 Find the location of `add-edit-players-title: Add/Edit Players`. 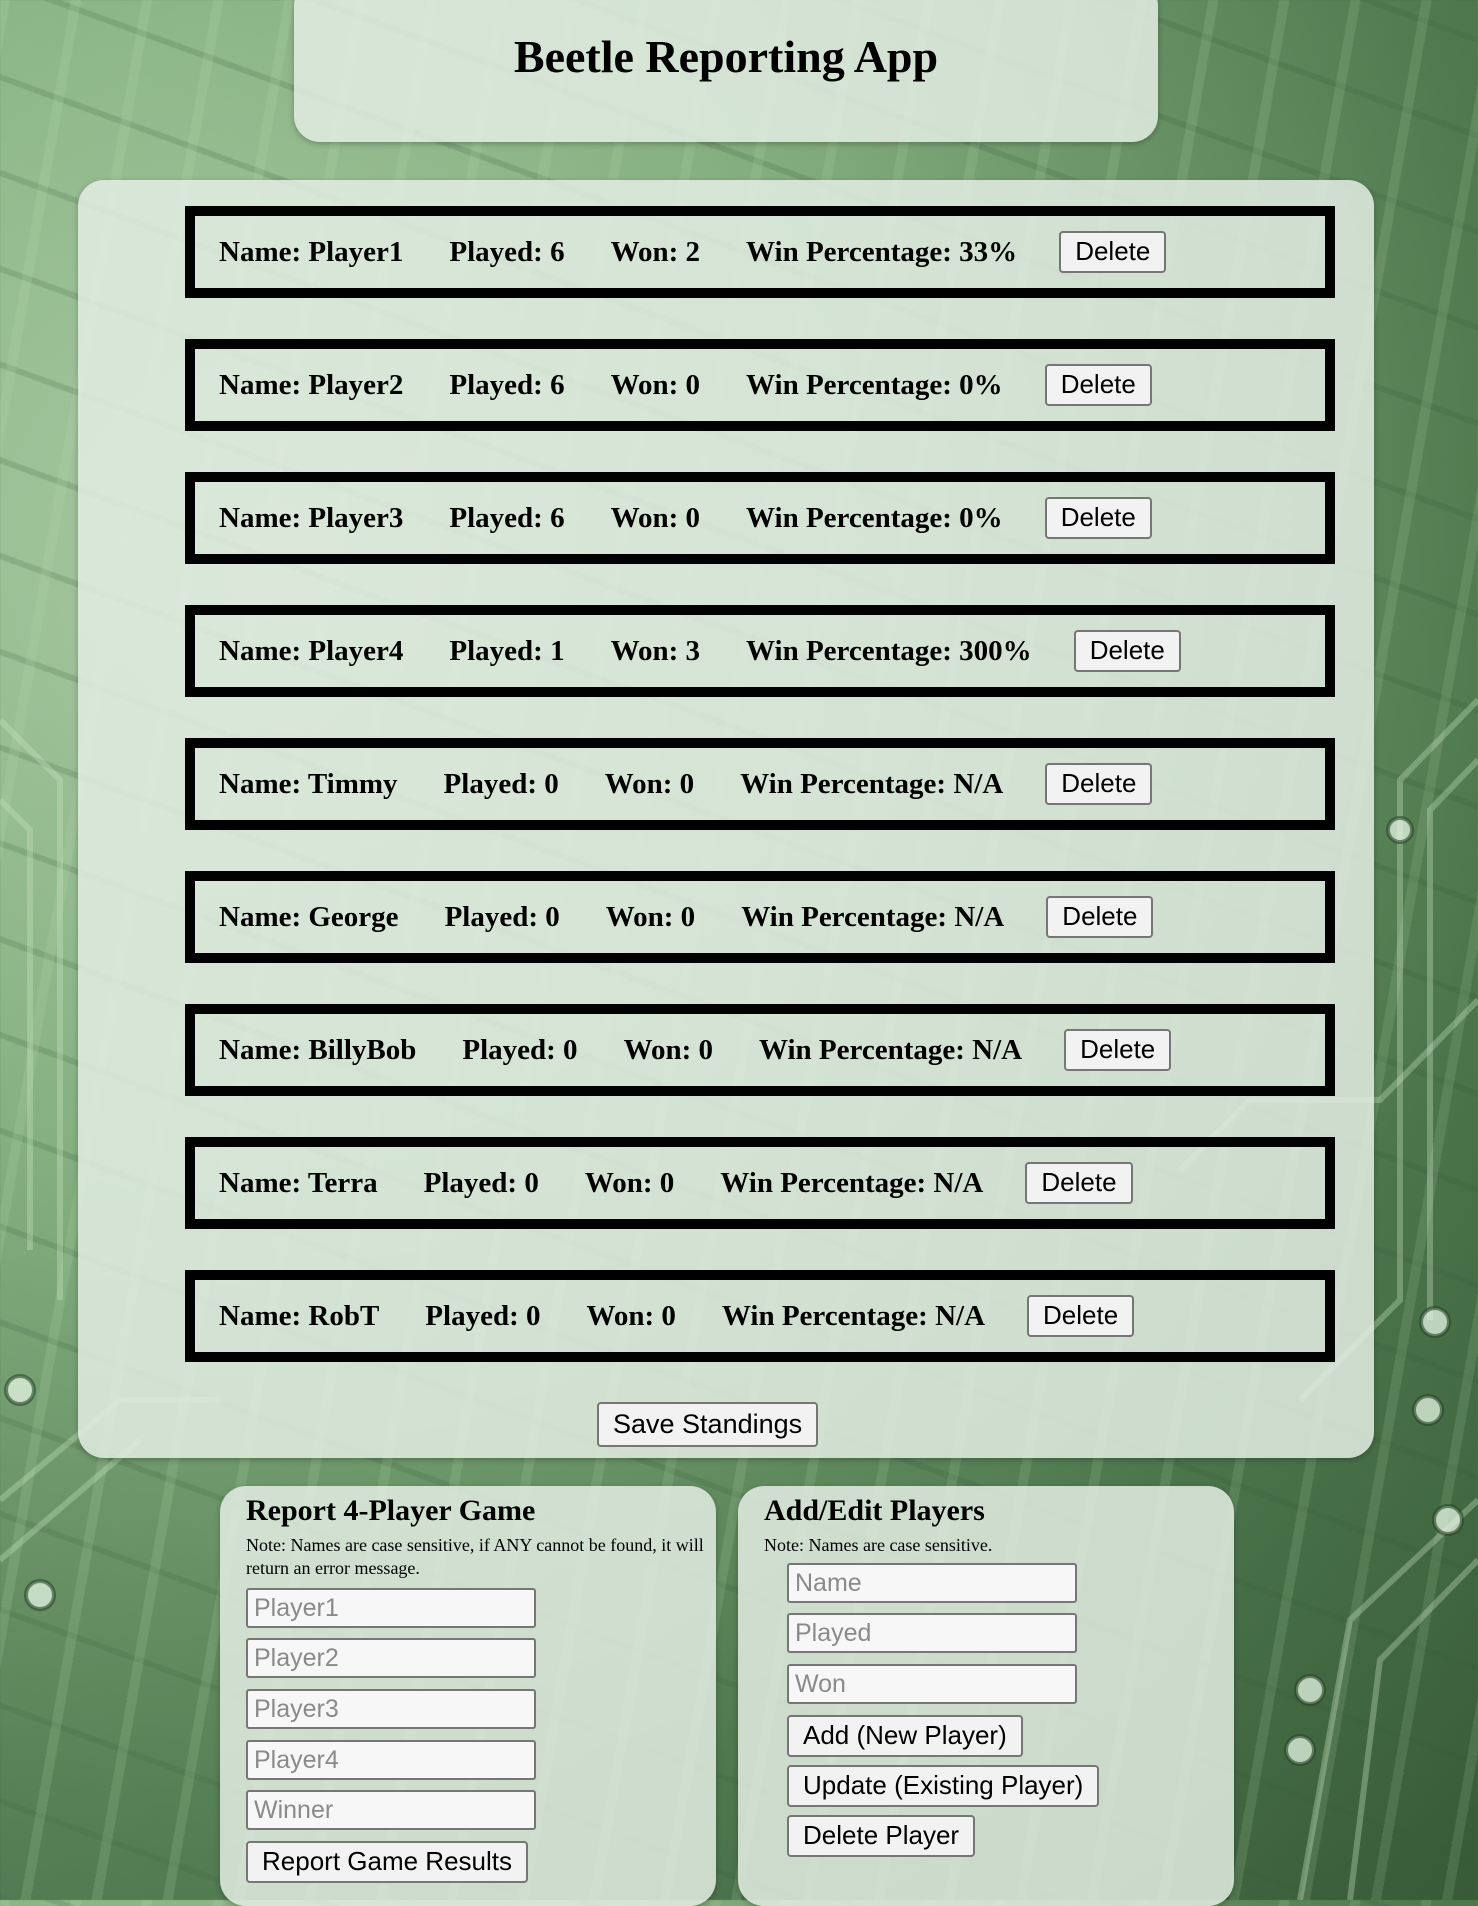

add-edit-players-title: Add/Edit Players is located at coordinates (874, 1510).